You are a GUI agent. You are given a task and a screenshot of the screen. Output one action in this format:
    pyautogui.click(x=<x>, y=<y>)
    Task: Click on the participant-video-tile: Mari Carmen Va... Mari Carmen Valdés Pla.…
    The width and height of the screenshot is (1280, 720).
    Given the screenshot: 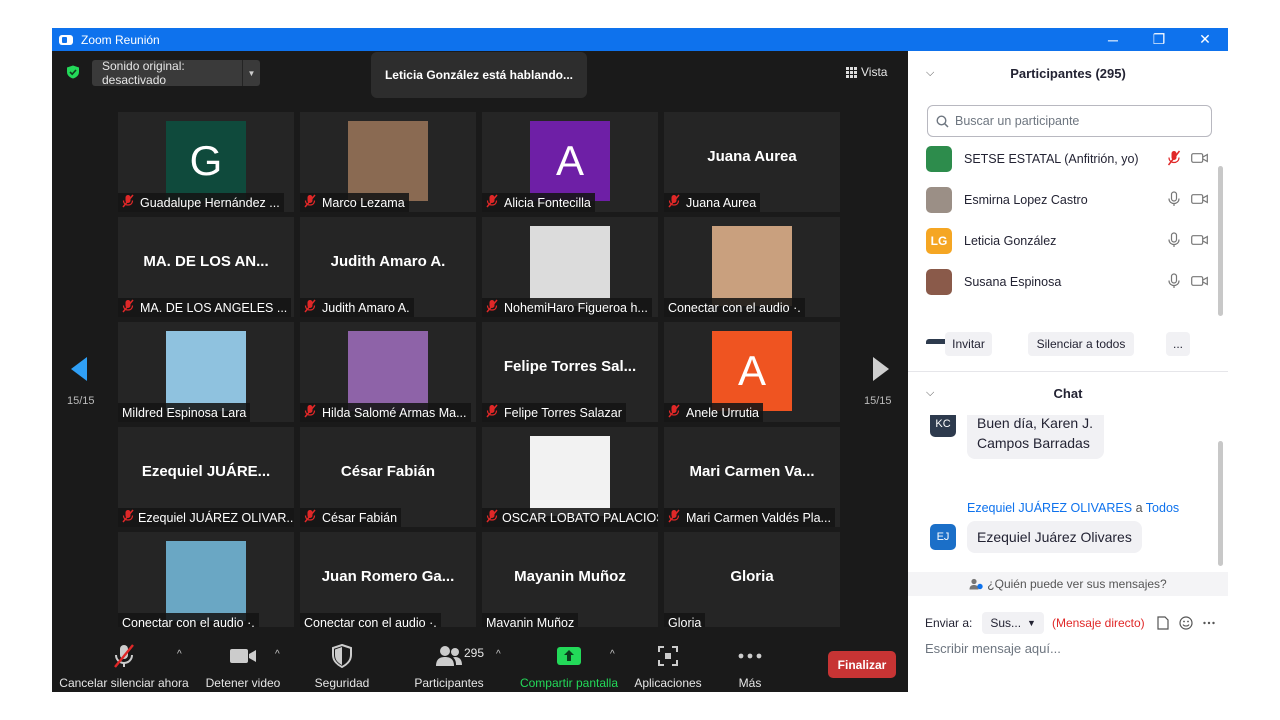 What is the action you would take?
    pyautogui.click(x=752, y=477)
    